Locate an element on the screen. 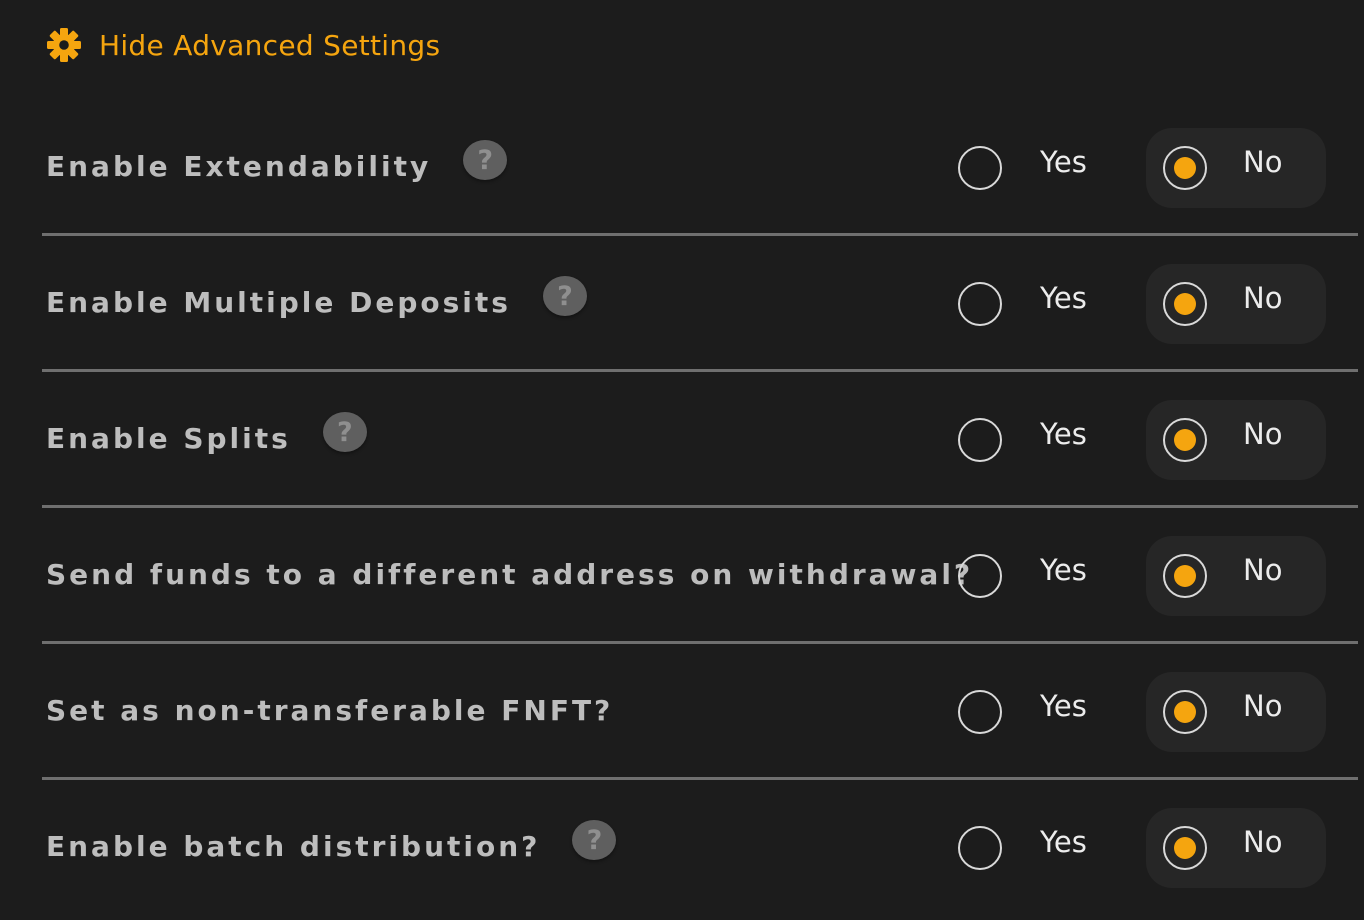 Image resolution: width=1364 pixels, height=920 pixels. setting-label: Enable batch distribution? is located at coordinates (293, 846).